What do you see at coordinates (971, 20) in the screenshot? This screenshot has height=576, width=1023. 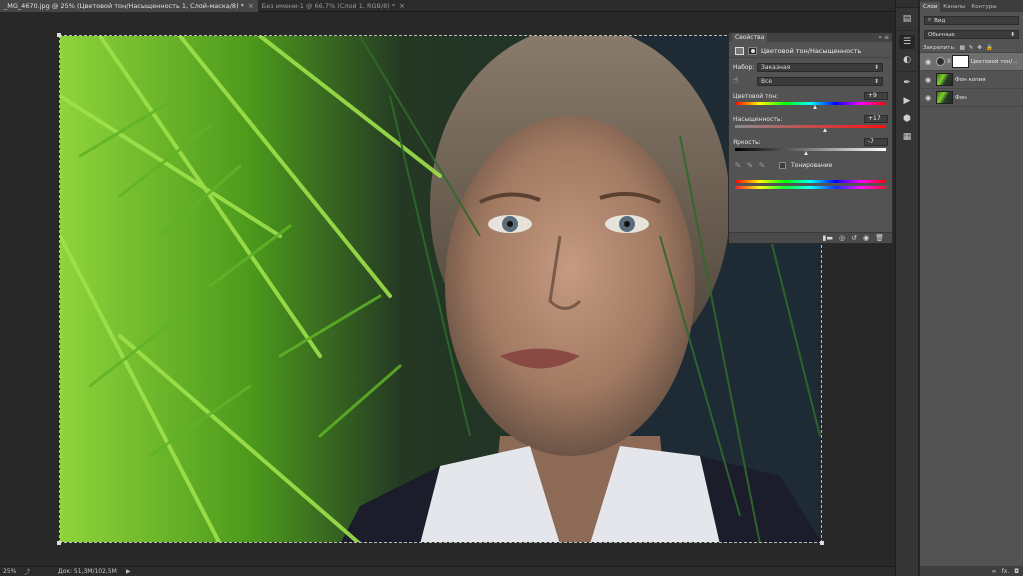 I see `layer-filter-dropdown: ⌕ Вид` at bounding box center [971, 20].